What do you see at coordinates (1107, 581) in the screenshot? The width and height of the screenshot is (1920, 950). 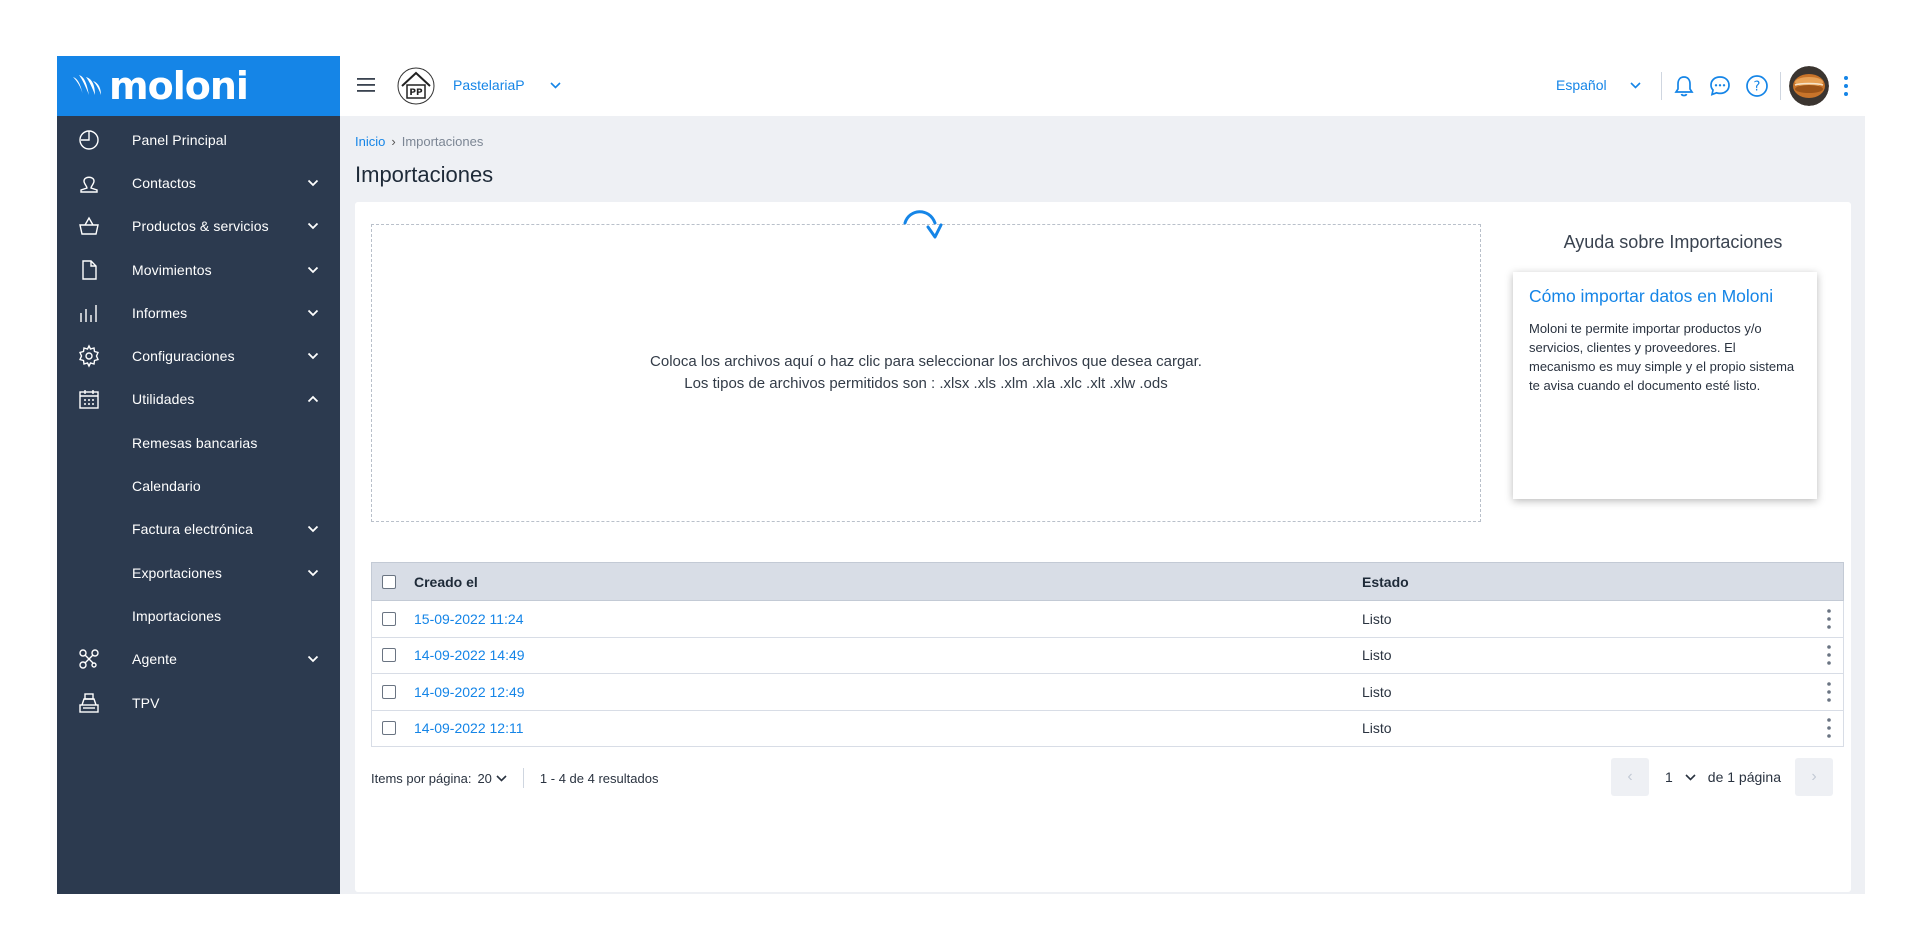 I see `table-header: Creado el Estado` at bounding box center [1107, 581].